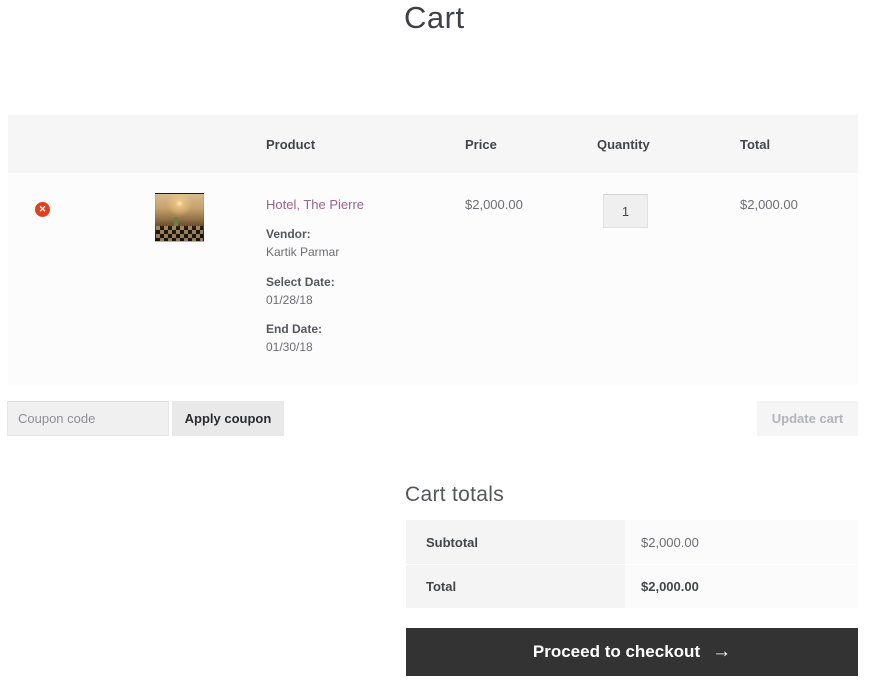 The width and height of the screenshot is (875, 686). I want to click on quantity-input, so click(625, 211).